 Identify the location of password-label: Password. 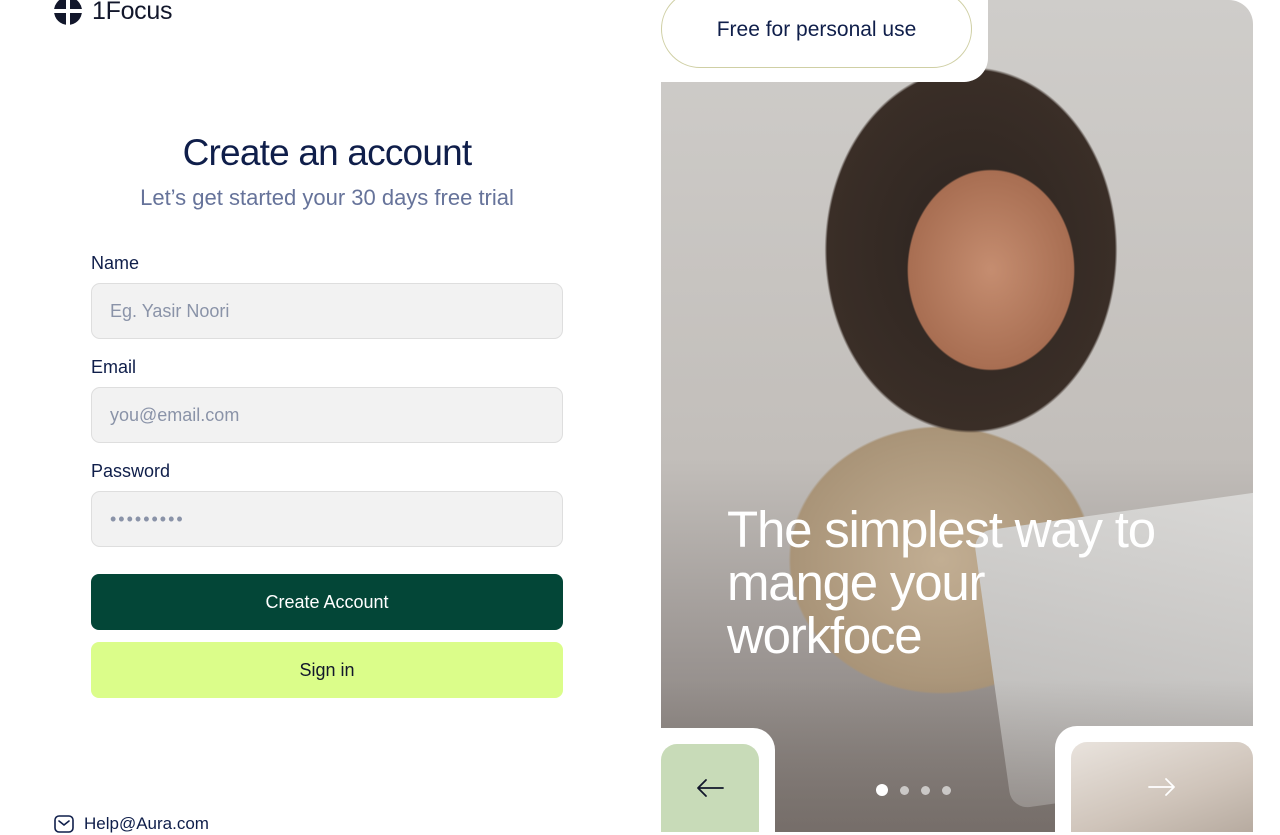
(131, 471).